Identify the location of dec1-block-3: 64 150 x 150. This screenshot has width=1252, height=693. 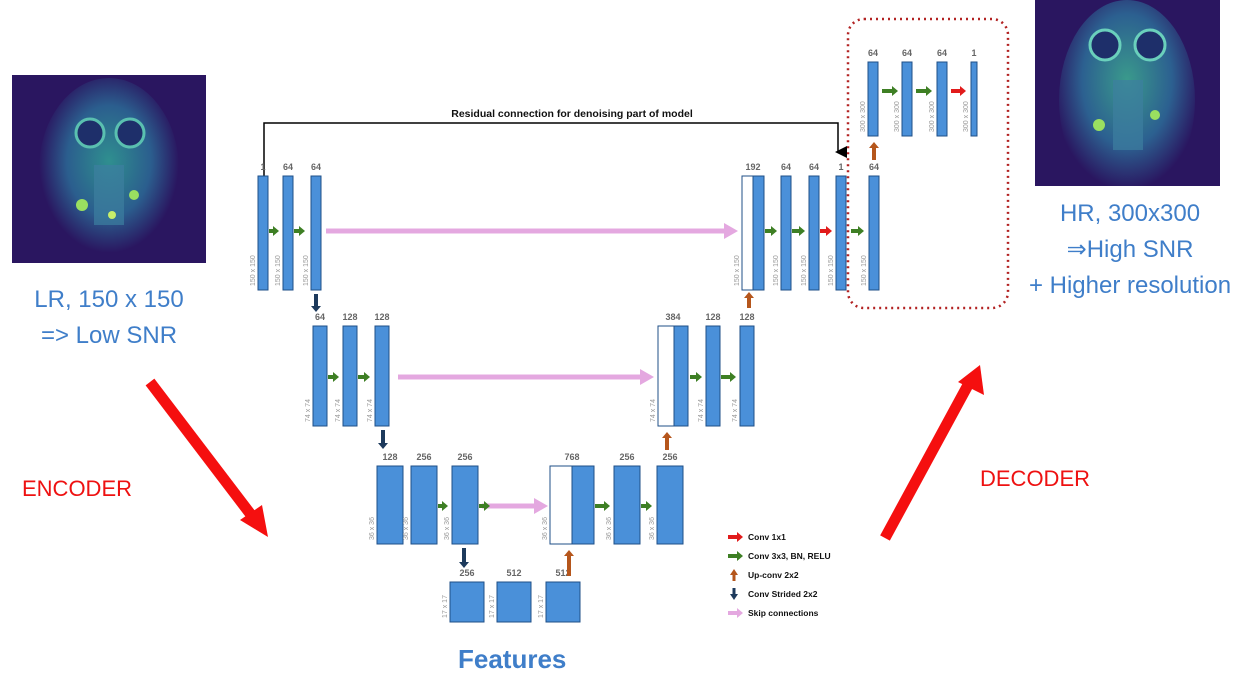
(810, 226).